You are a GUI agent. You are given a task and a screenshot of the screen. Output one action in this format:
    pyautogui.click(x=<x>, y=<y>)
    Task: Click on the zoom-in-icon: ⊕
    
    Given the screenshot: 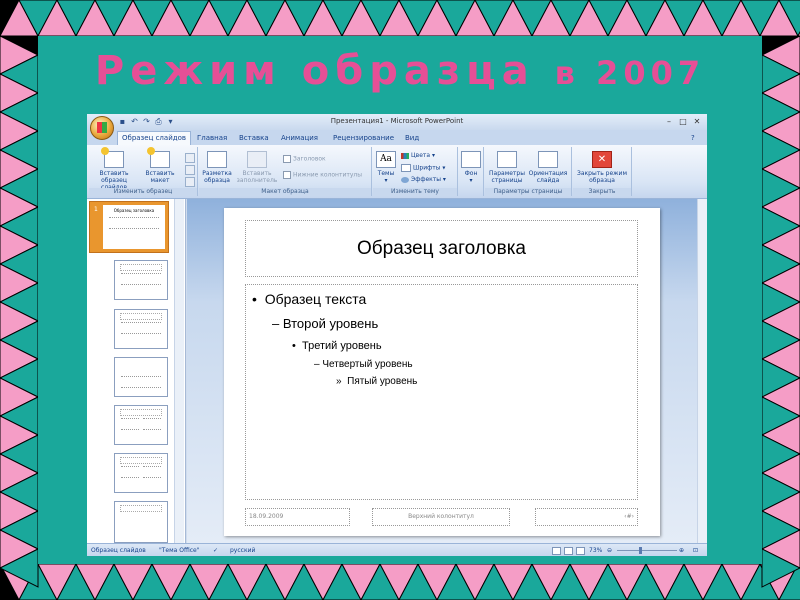 What is the action you would take?
    pyautogui.click(x=681, y=550)
    